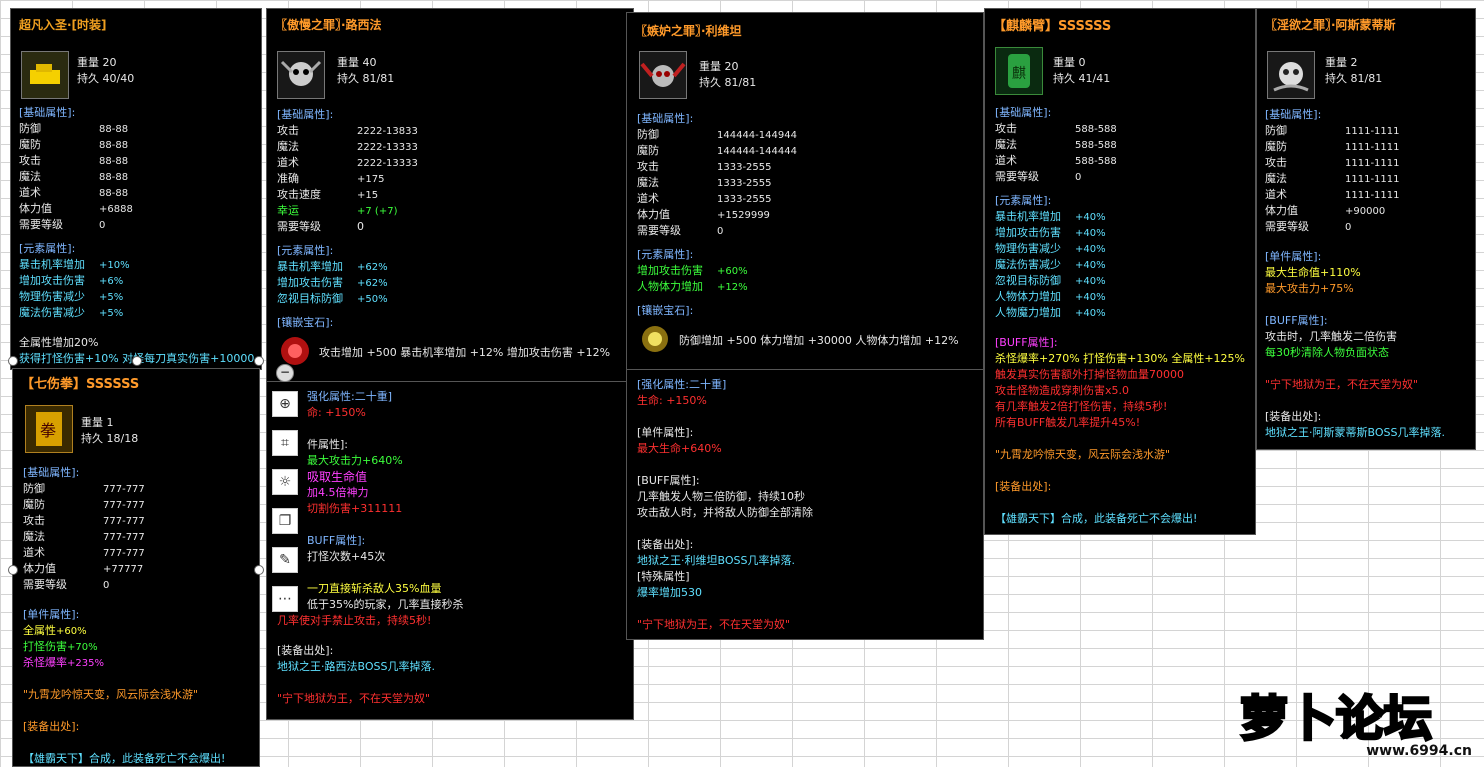  I want to click on attr-row: 增加攻击伤害 +62%, so click(332, 282).